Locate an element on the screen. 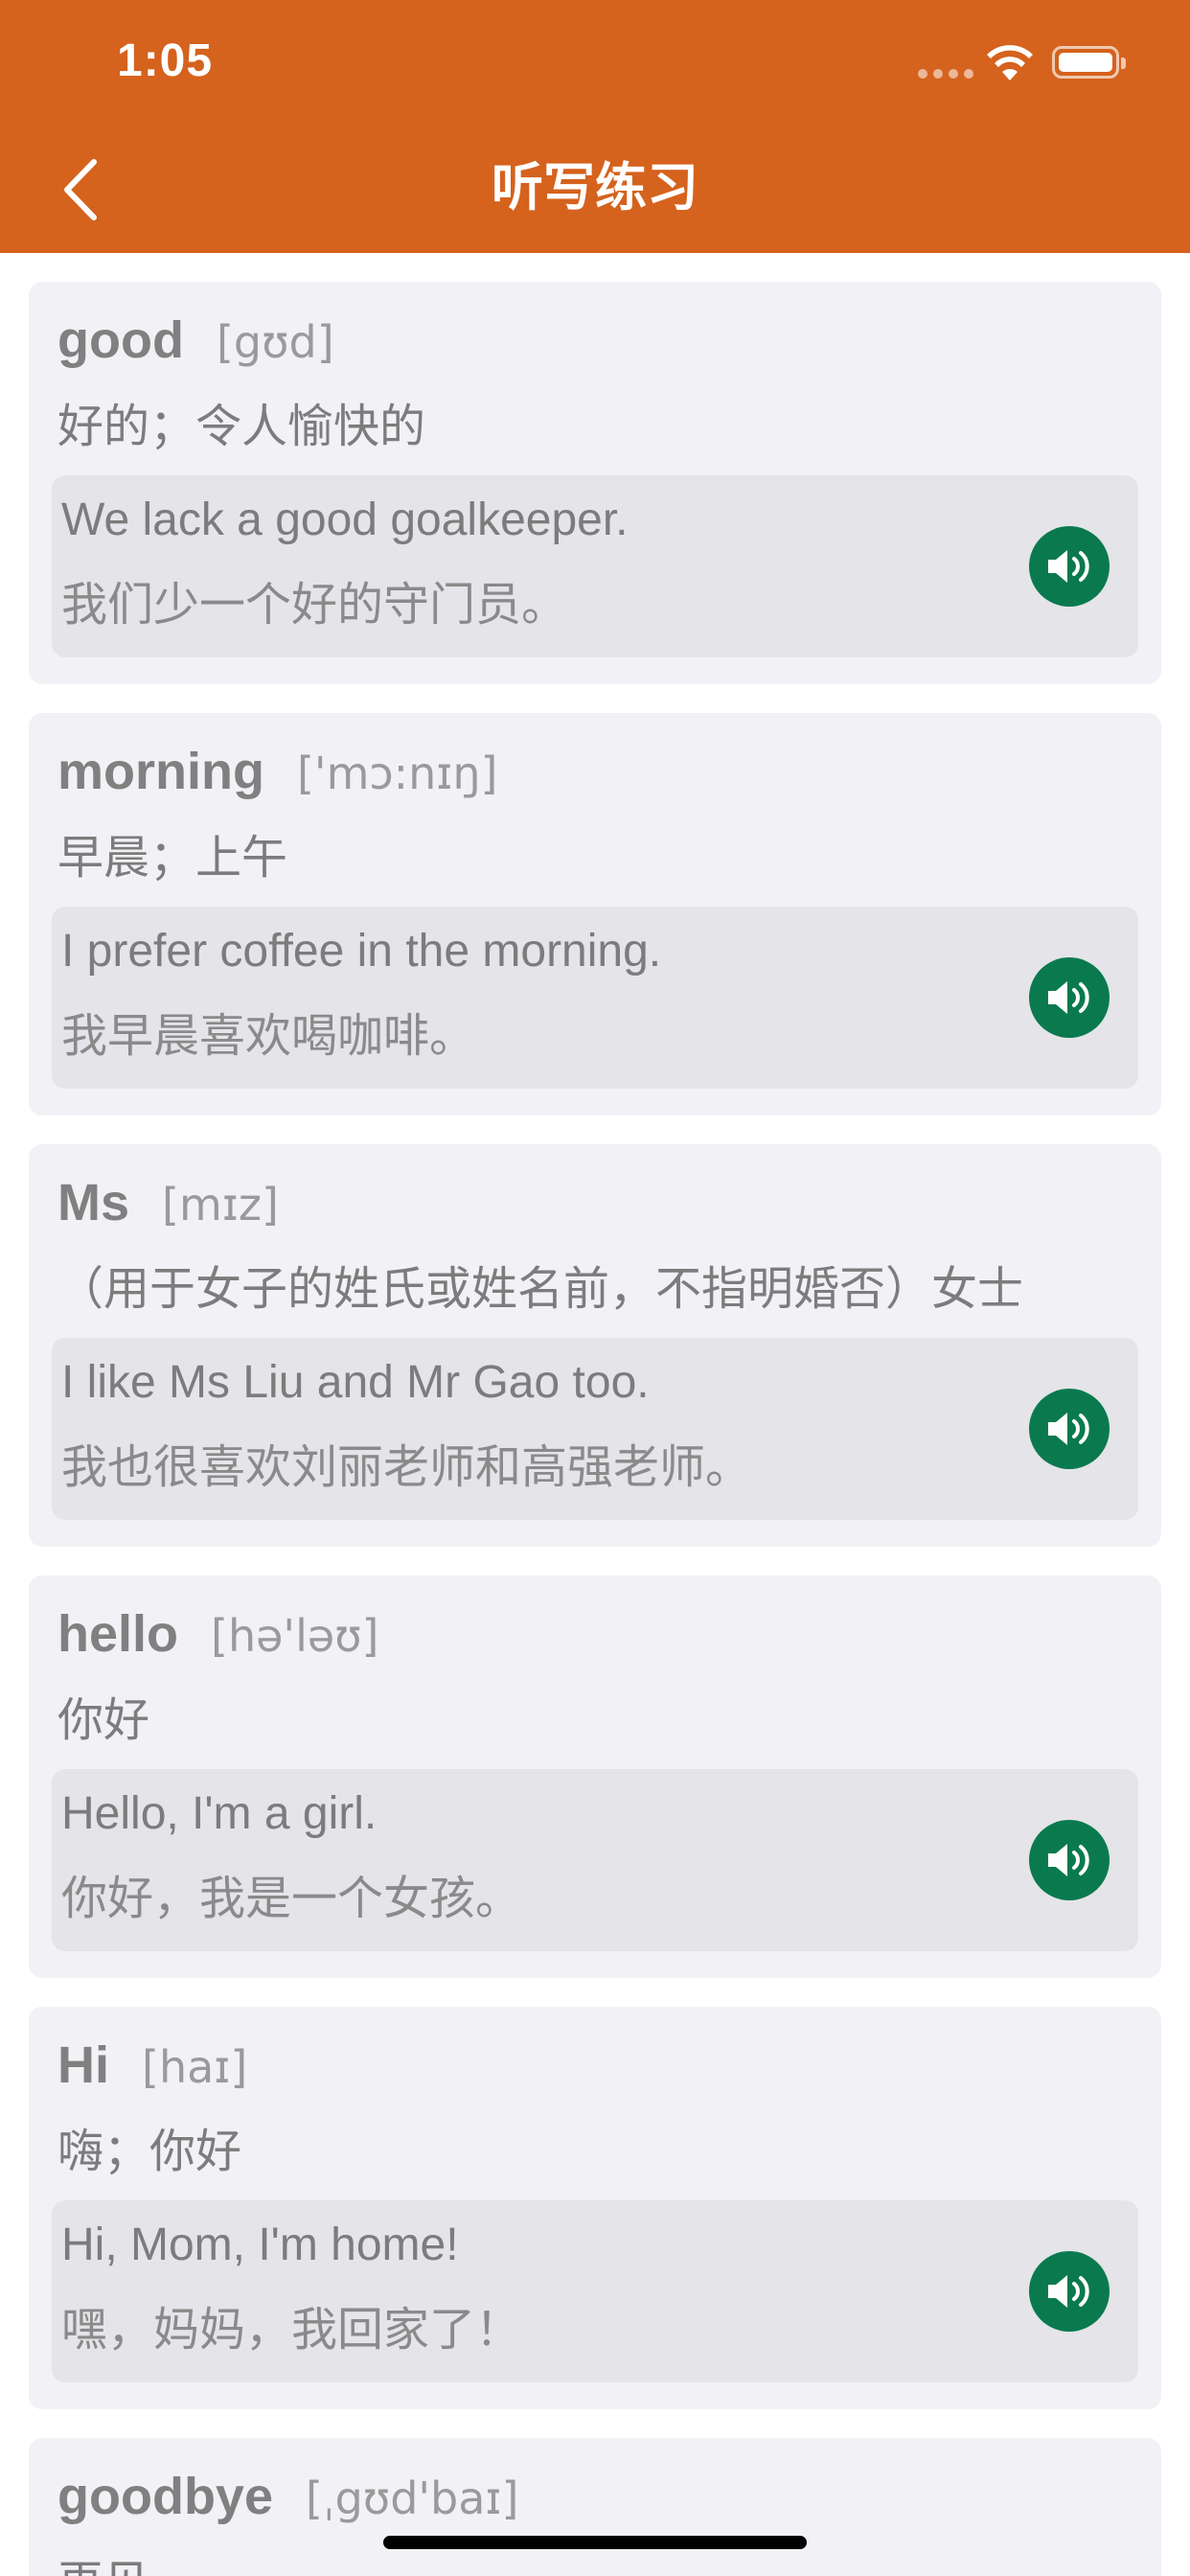 The width and height of the screenshot is (1190, 2576). battery-icon is located at coordinates (1089, 63).